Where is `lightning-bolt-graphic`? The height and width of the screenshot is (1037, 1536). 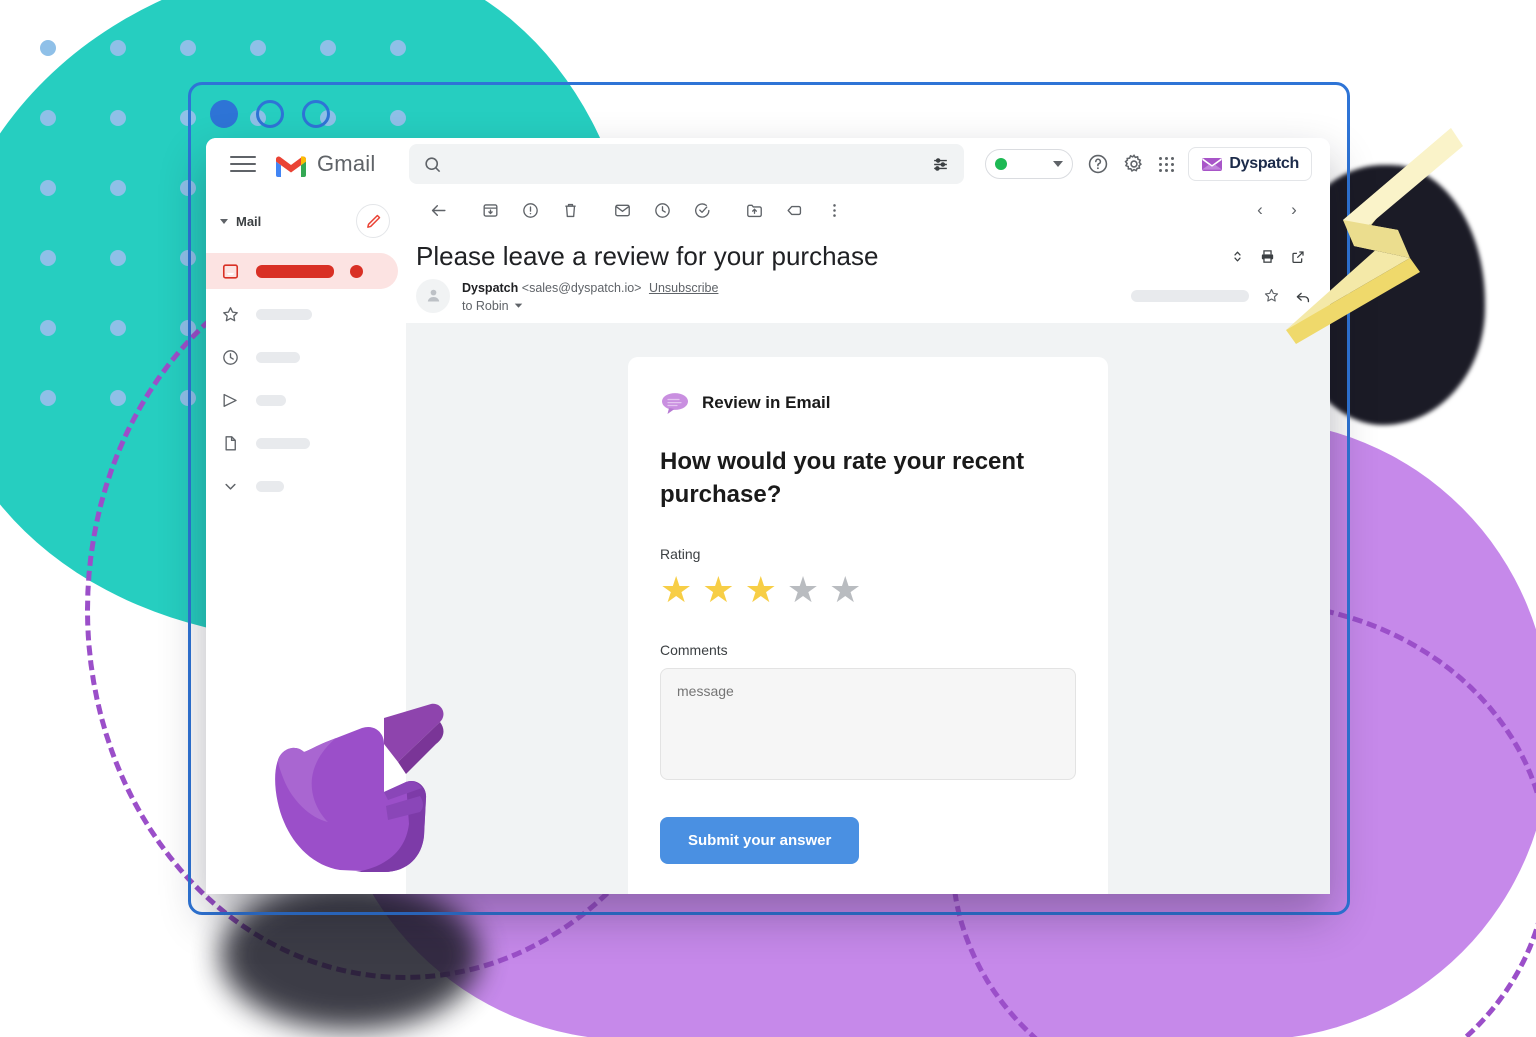
lightning-bolt-graphic is located at coordinates (1374, 236).